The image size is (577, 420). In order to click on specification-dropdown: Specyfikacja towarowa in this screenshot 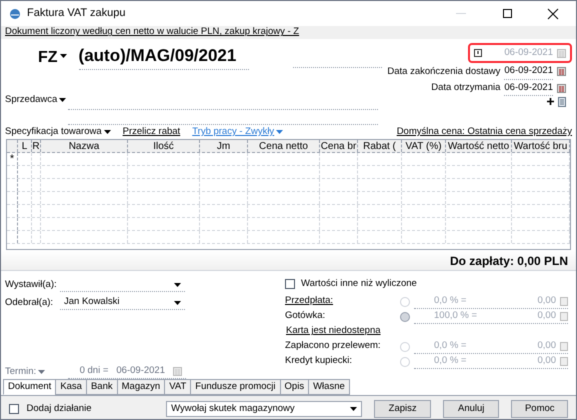, I will do `click(58, 132)`.